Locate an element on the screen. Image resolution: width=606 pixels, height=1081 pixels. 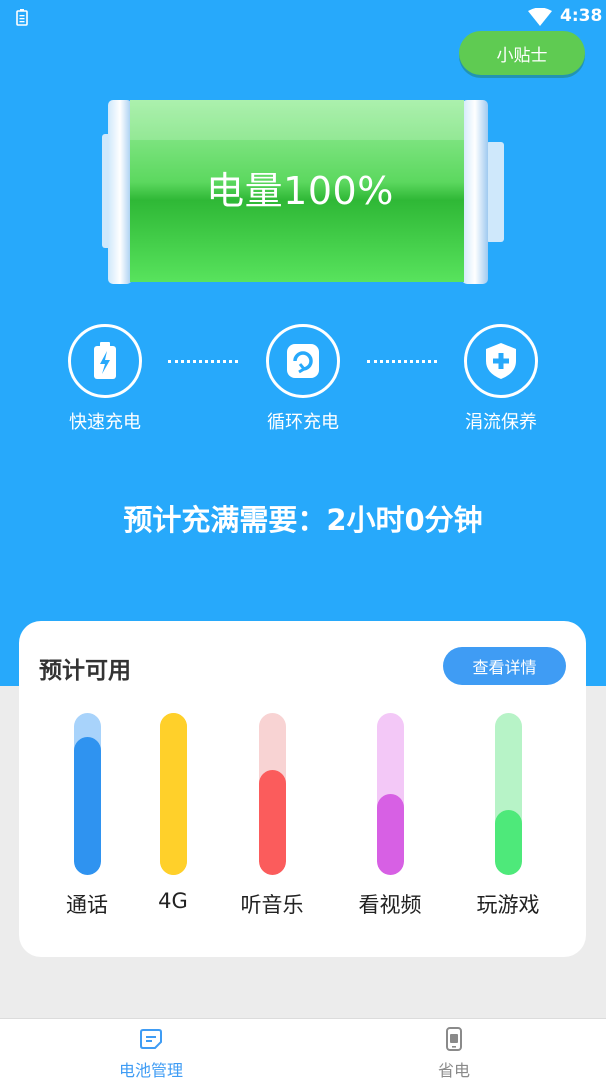
usage-item-game: 玩游戏 is located at coordinates (508, 816).